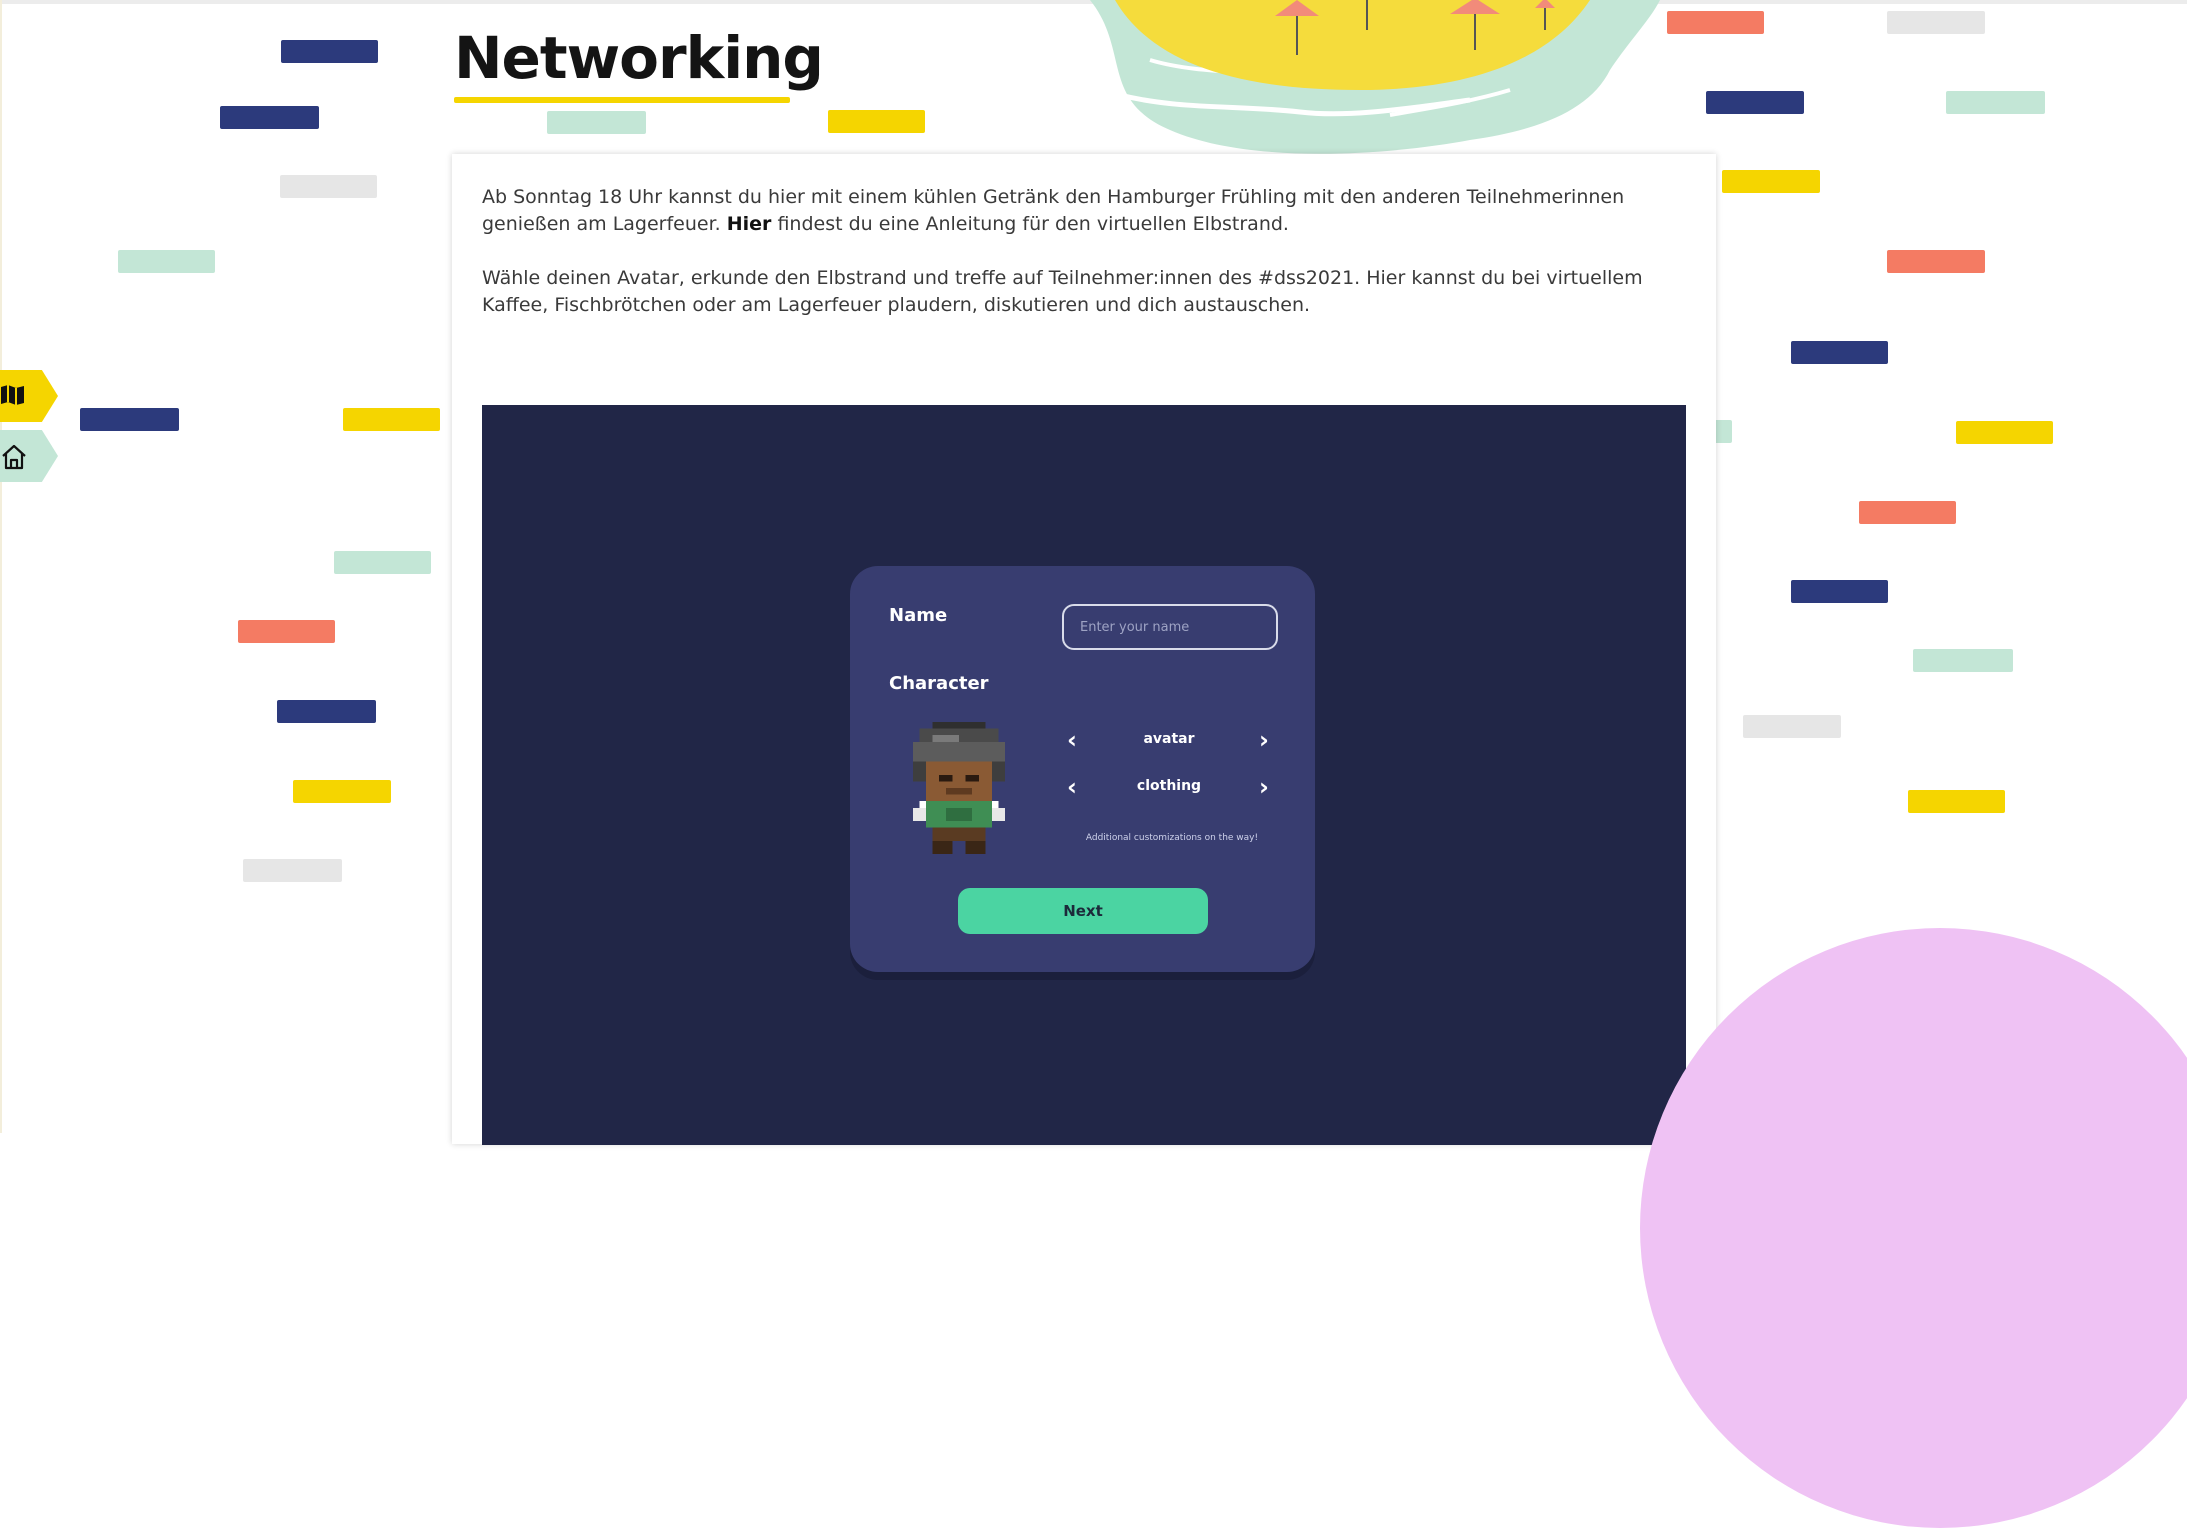 The image size is (2187, 1528). Describe the element at coordinates (29, 396) in the screenshot. I see `side-nav-map` at that location.